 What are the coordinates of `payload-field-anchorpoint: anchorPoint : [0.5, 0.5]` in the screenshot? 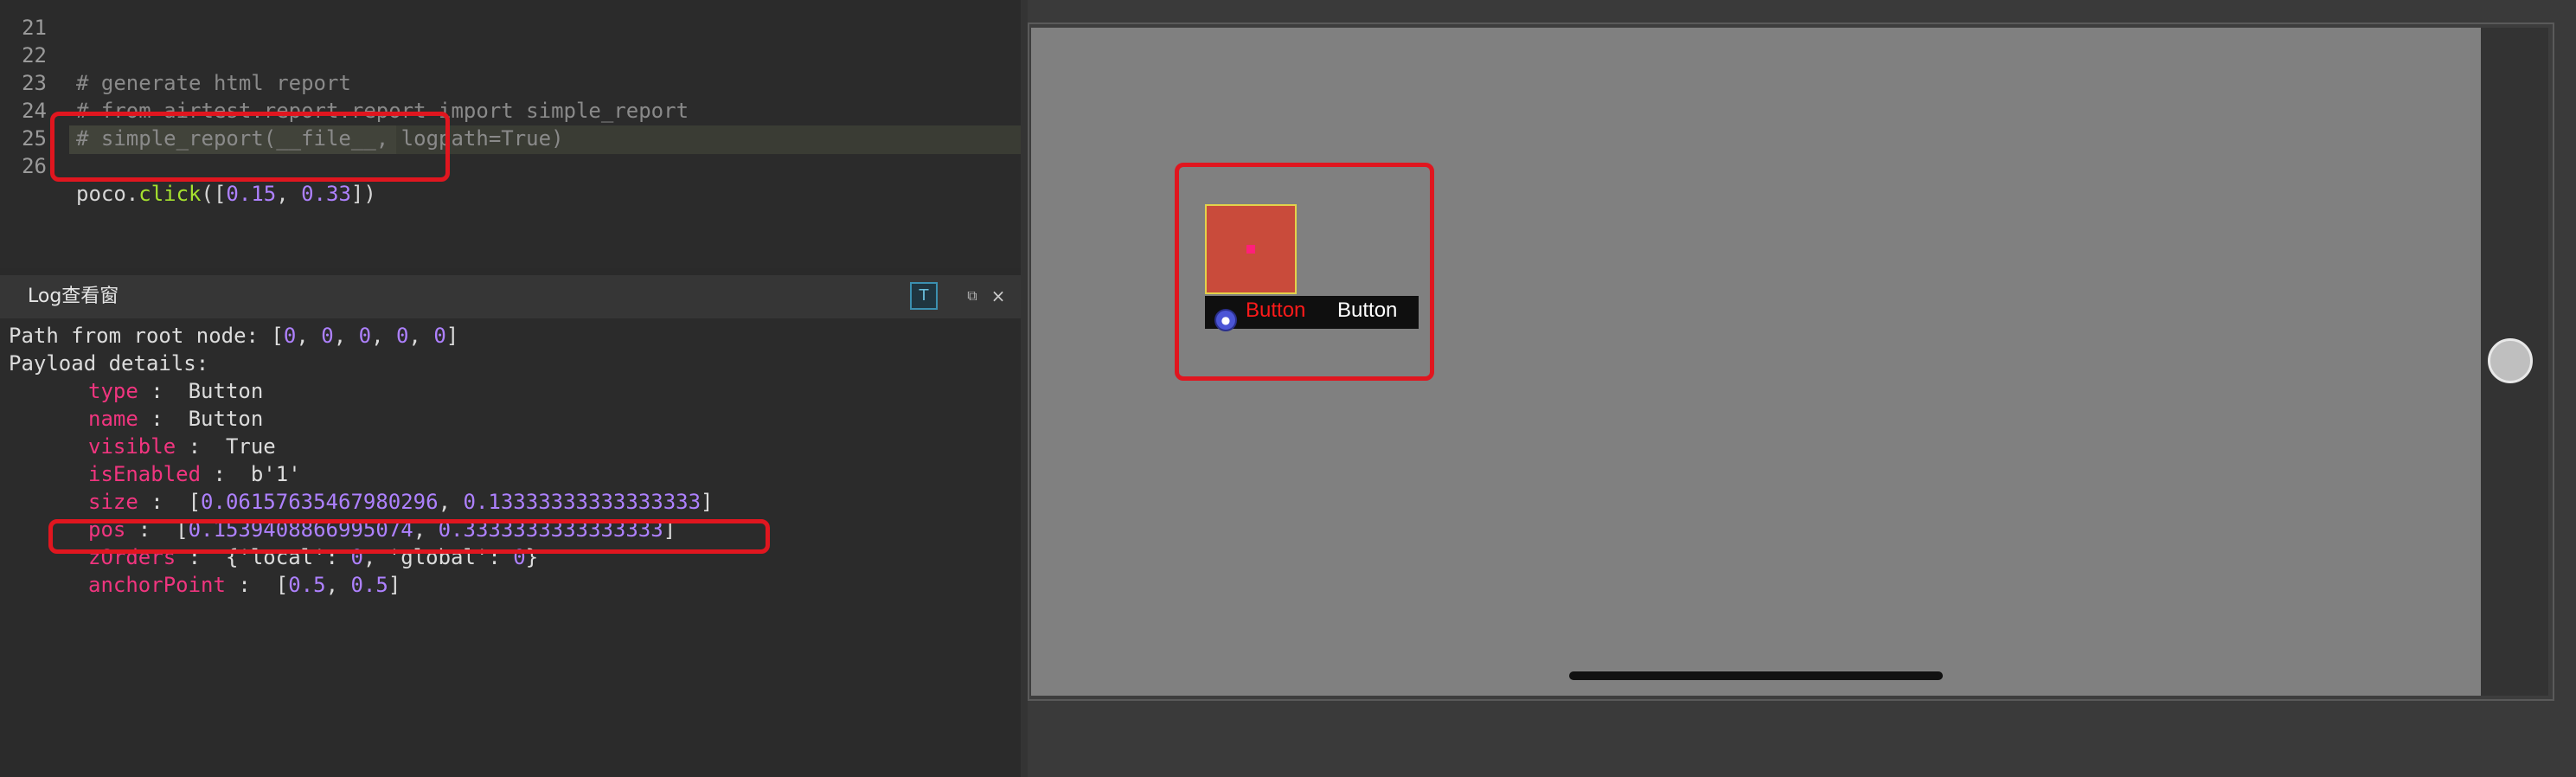 It's located at (244, 585).